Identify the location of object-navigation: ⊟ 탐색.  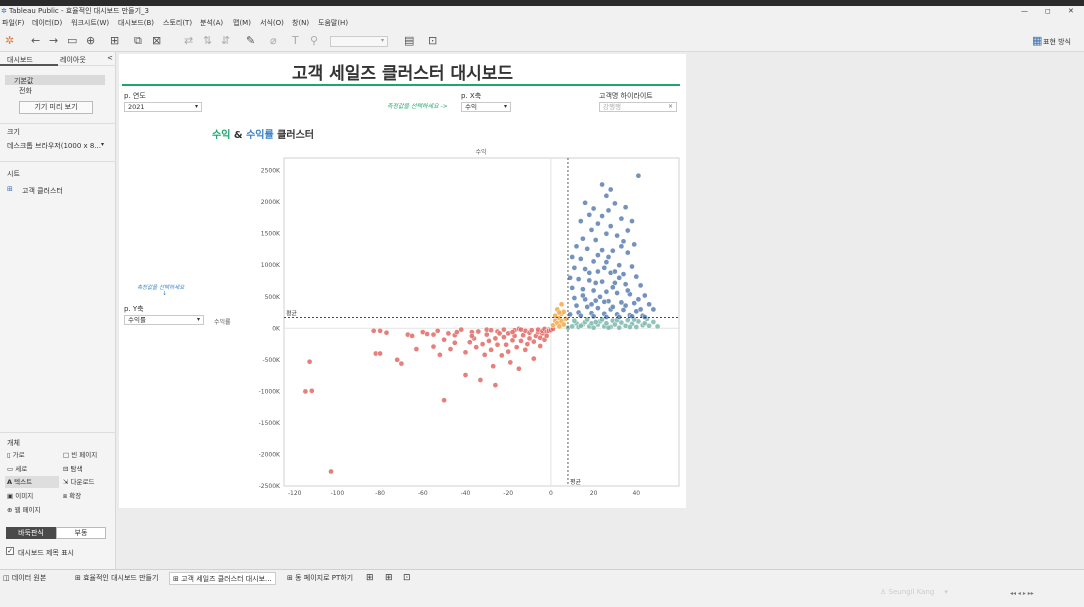
(73, 469).